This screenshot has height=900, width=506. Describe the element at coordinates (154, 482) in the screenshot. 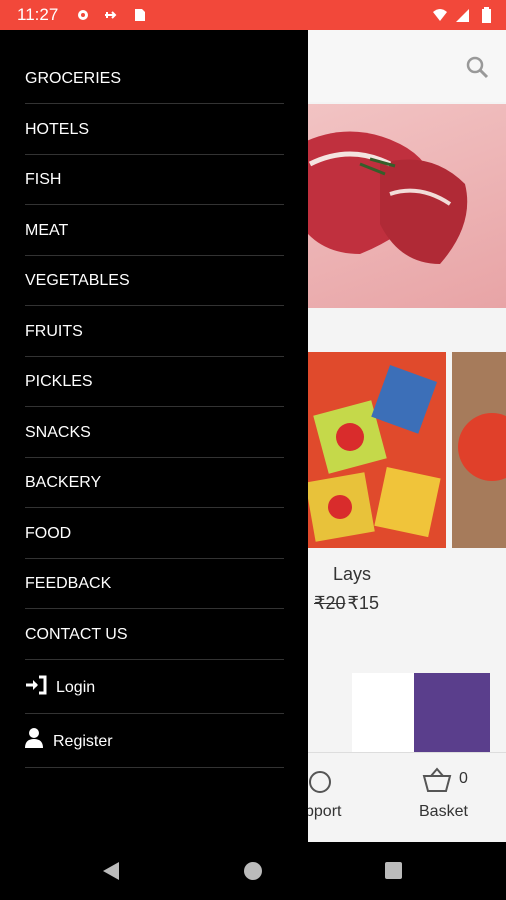

I see `drawer-item-backery: BACKERY` at that location.